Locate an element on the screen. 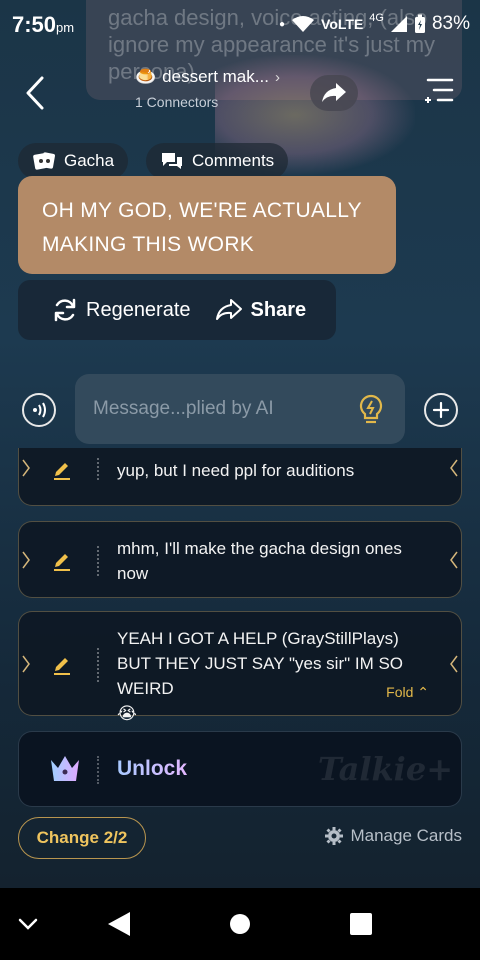 The image size is (480, 960). menu-button is located at coordinates (440, 91).